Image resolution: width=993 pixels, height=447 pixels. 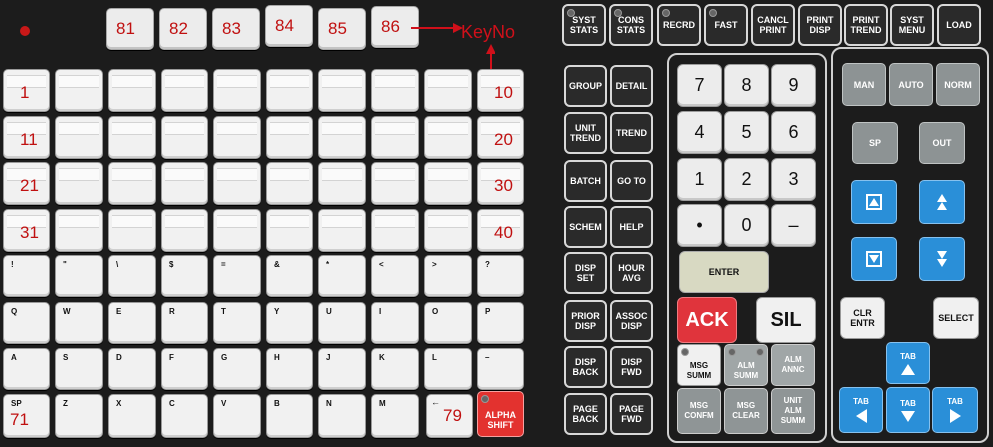 I want to click on grid-key: J, so click(x=342, y=369).